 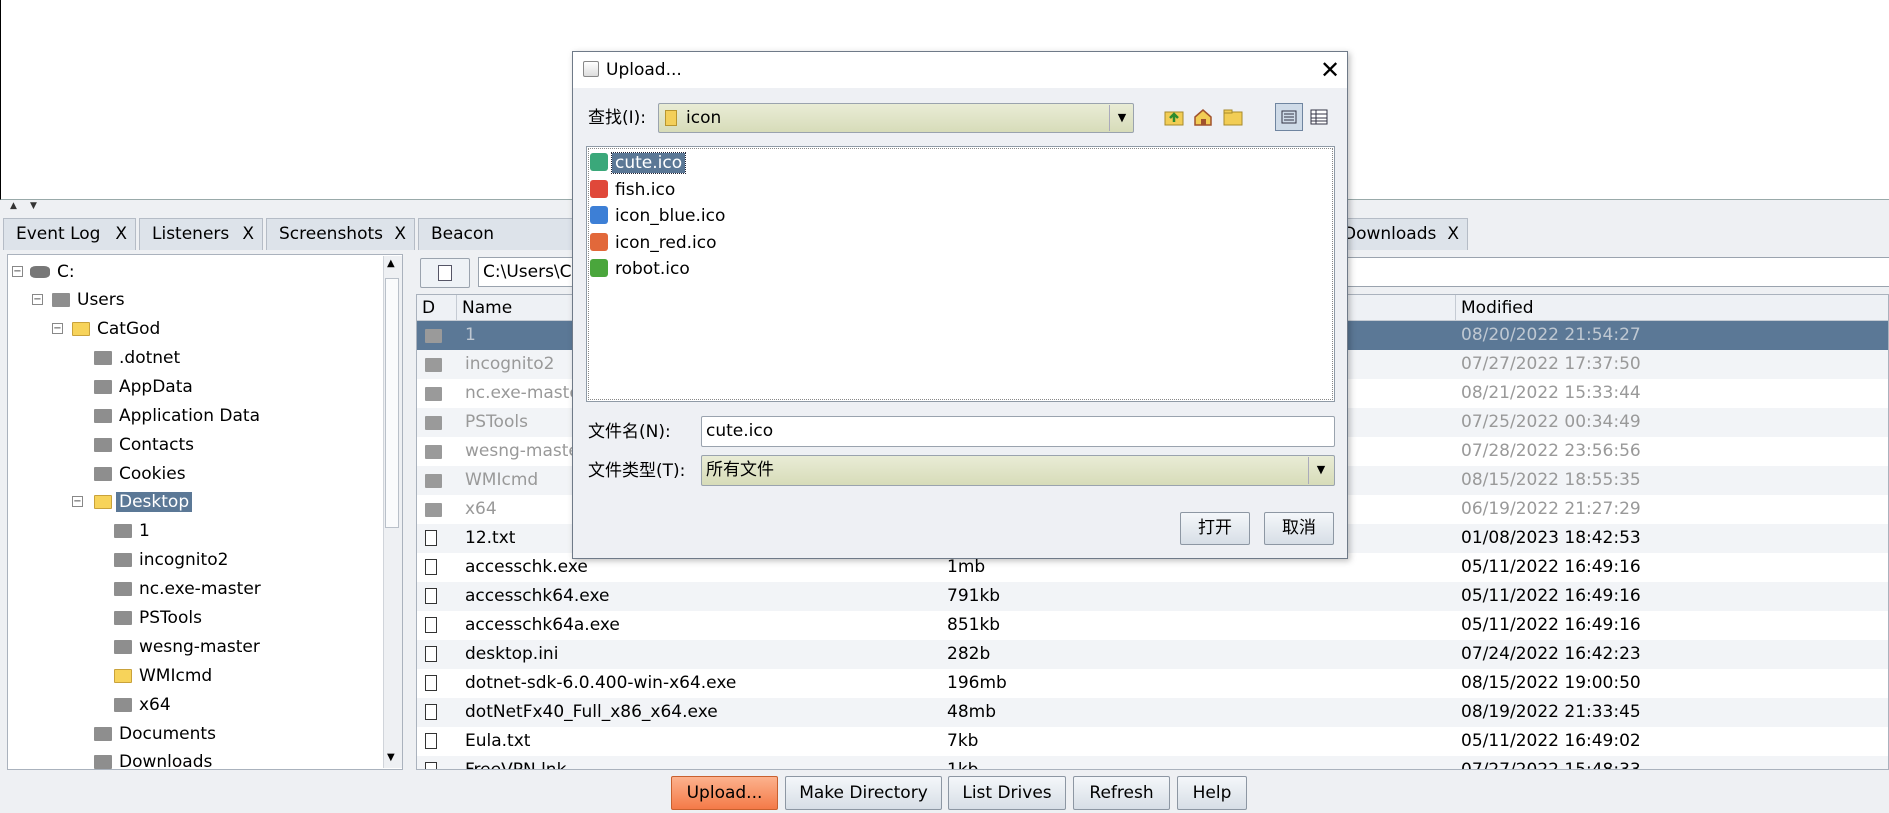 I want to click on dialog-file-item: icon_red.ico, so click(x=655, y=243).